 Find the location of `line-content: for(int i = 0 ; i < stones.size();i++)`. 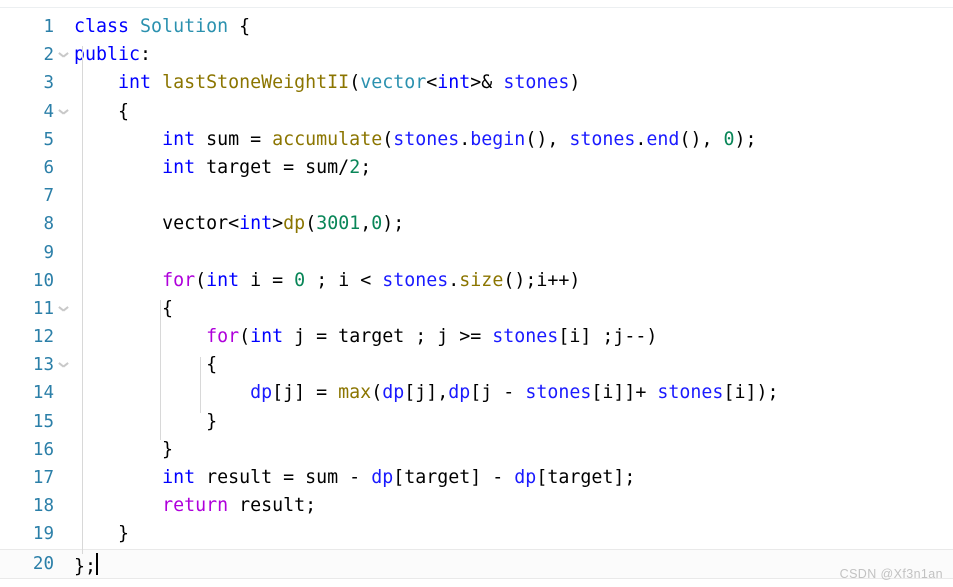

line-content: for(int i = 0 ; i < stones.size();i++) is located at coordinates (513, 281).